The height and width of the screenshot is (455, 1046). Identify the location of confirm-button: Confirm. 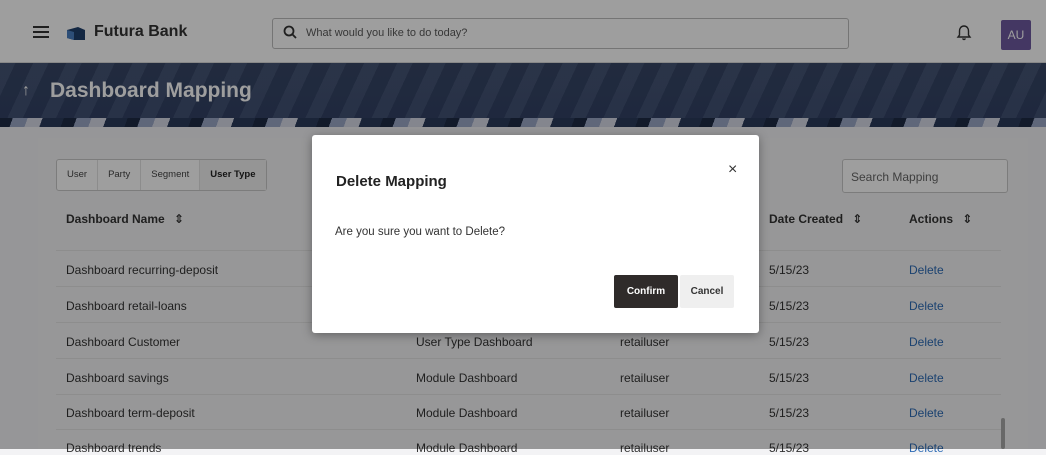
(646, 291).